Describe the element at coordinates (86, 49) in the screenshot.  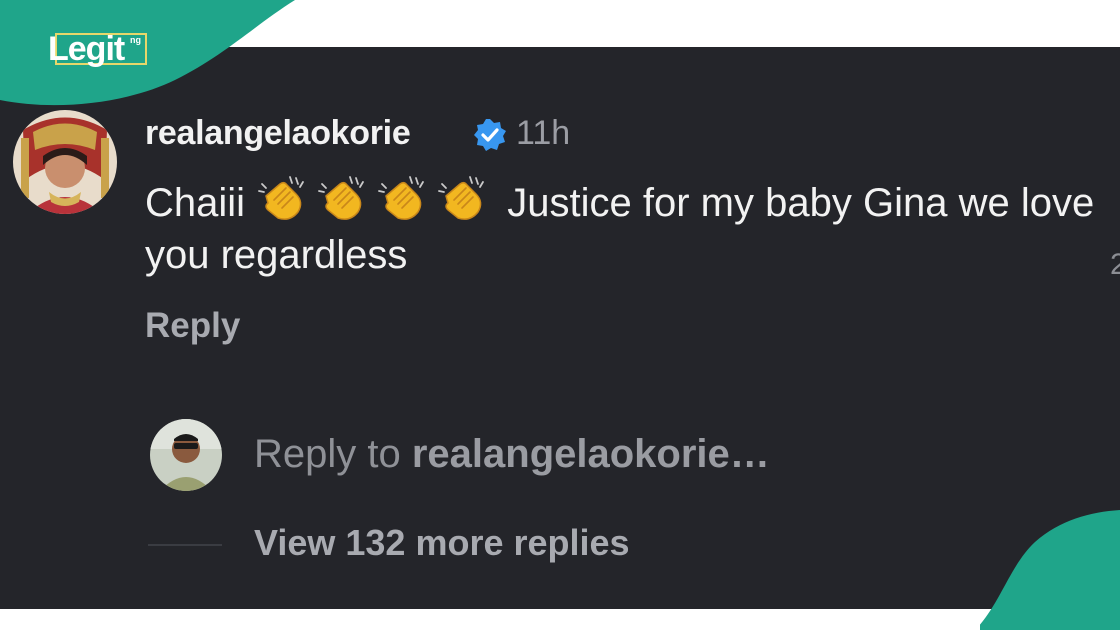
I see `site-logo: Legit` at that location.